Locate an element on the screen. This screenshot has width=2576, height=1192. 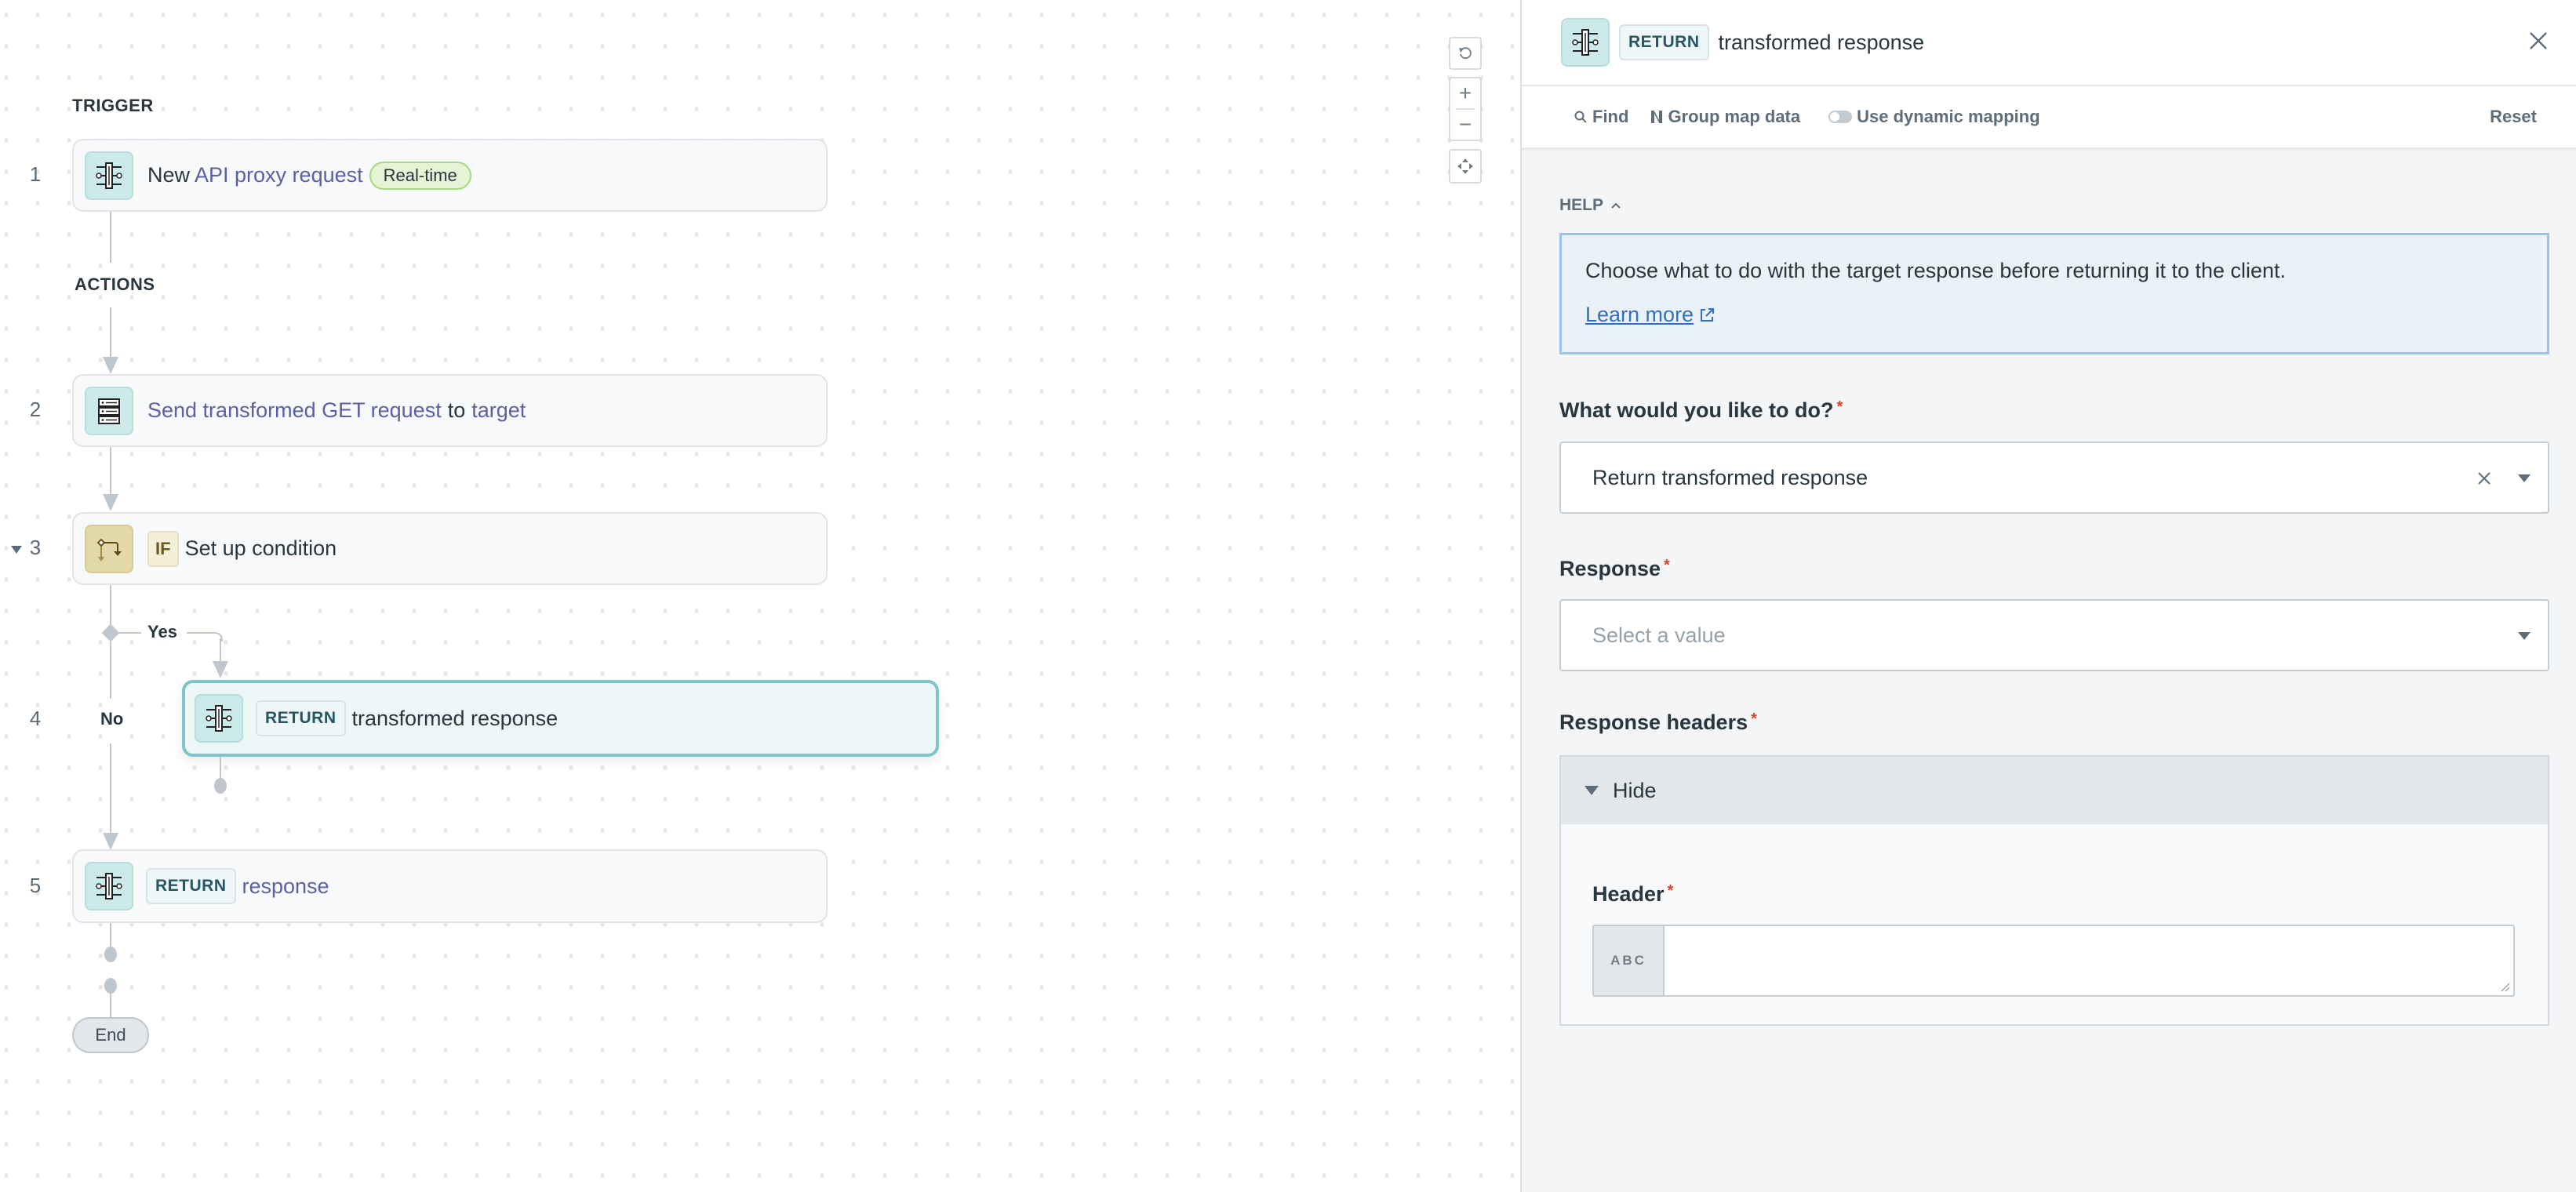
chevron-up-icon is located at coordinates (1616, 205).